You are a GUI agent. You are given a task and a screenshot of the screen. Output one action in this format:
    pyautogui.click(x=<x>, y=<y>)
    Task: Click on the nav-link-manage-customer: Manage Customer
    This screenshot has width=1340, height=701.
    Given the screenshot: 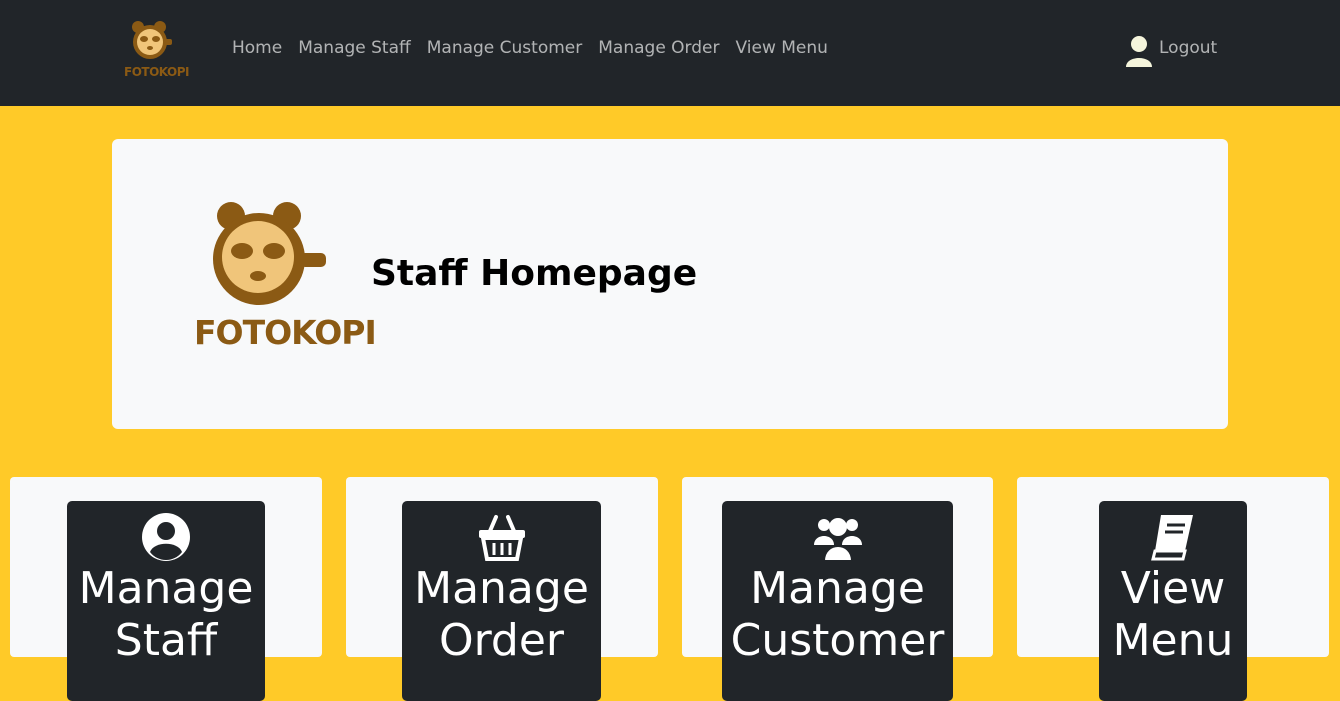 What is the action you would take?
    pyautogui.click(x=505, y=48)
    